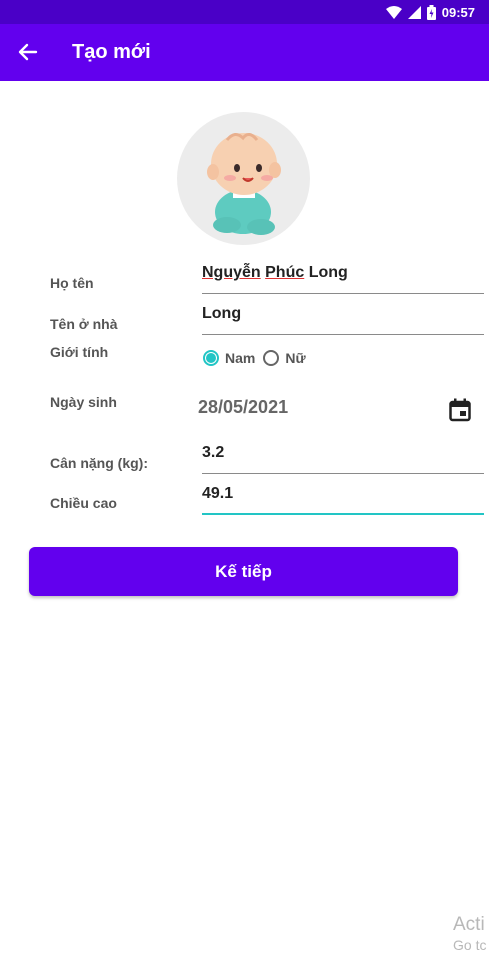  What do you see at coordinates (244, 184) in the screenshot?
I see `baby-illustration-icon` at bounding box center [244, 184].